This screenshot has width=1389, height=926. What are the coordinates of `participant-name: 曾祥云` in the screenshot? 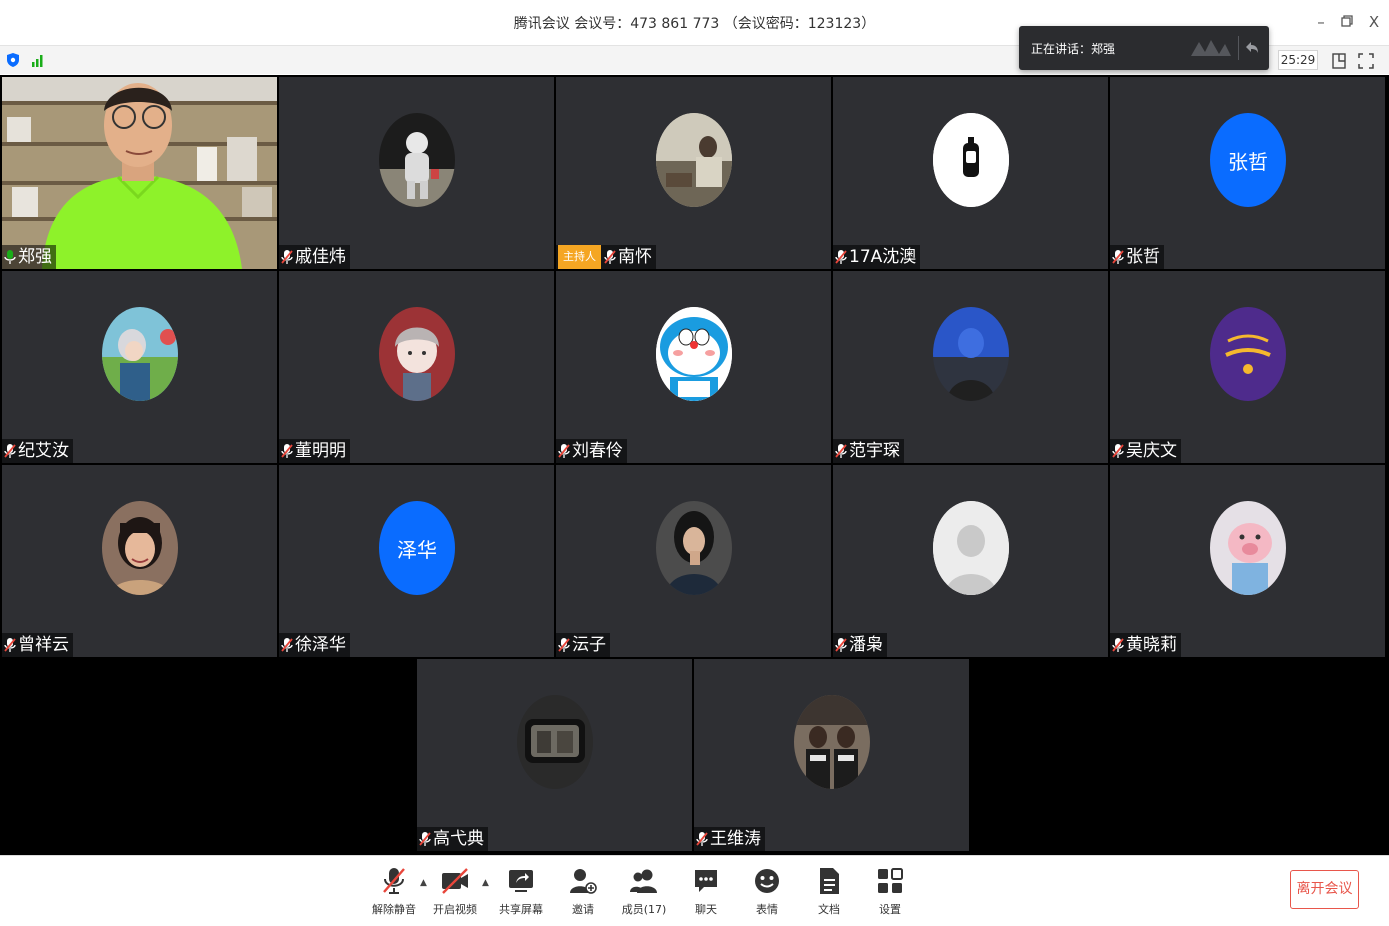 It's located at (43, 645).